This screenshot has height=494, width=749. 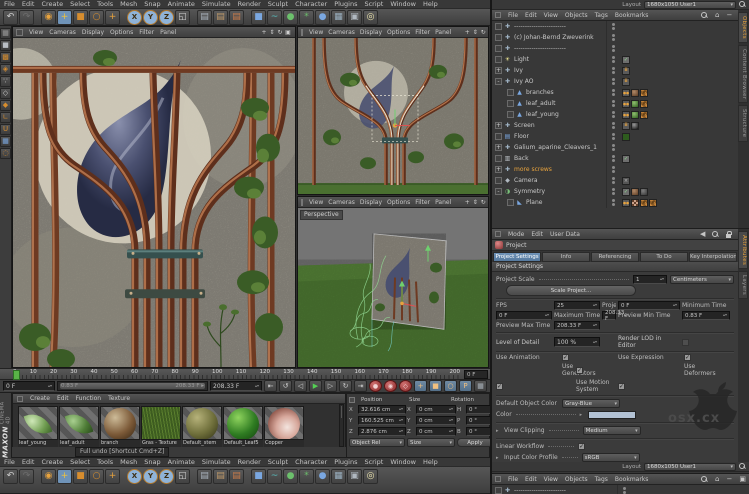 I want to click on object-label: Light, so click(x=560, y=59).